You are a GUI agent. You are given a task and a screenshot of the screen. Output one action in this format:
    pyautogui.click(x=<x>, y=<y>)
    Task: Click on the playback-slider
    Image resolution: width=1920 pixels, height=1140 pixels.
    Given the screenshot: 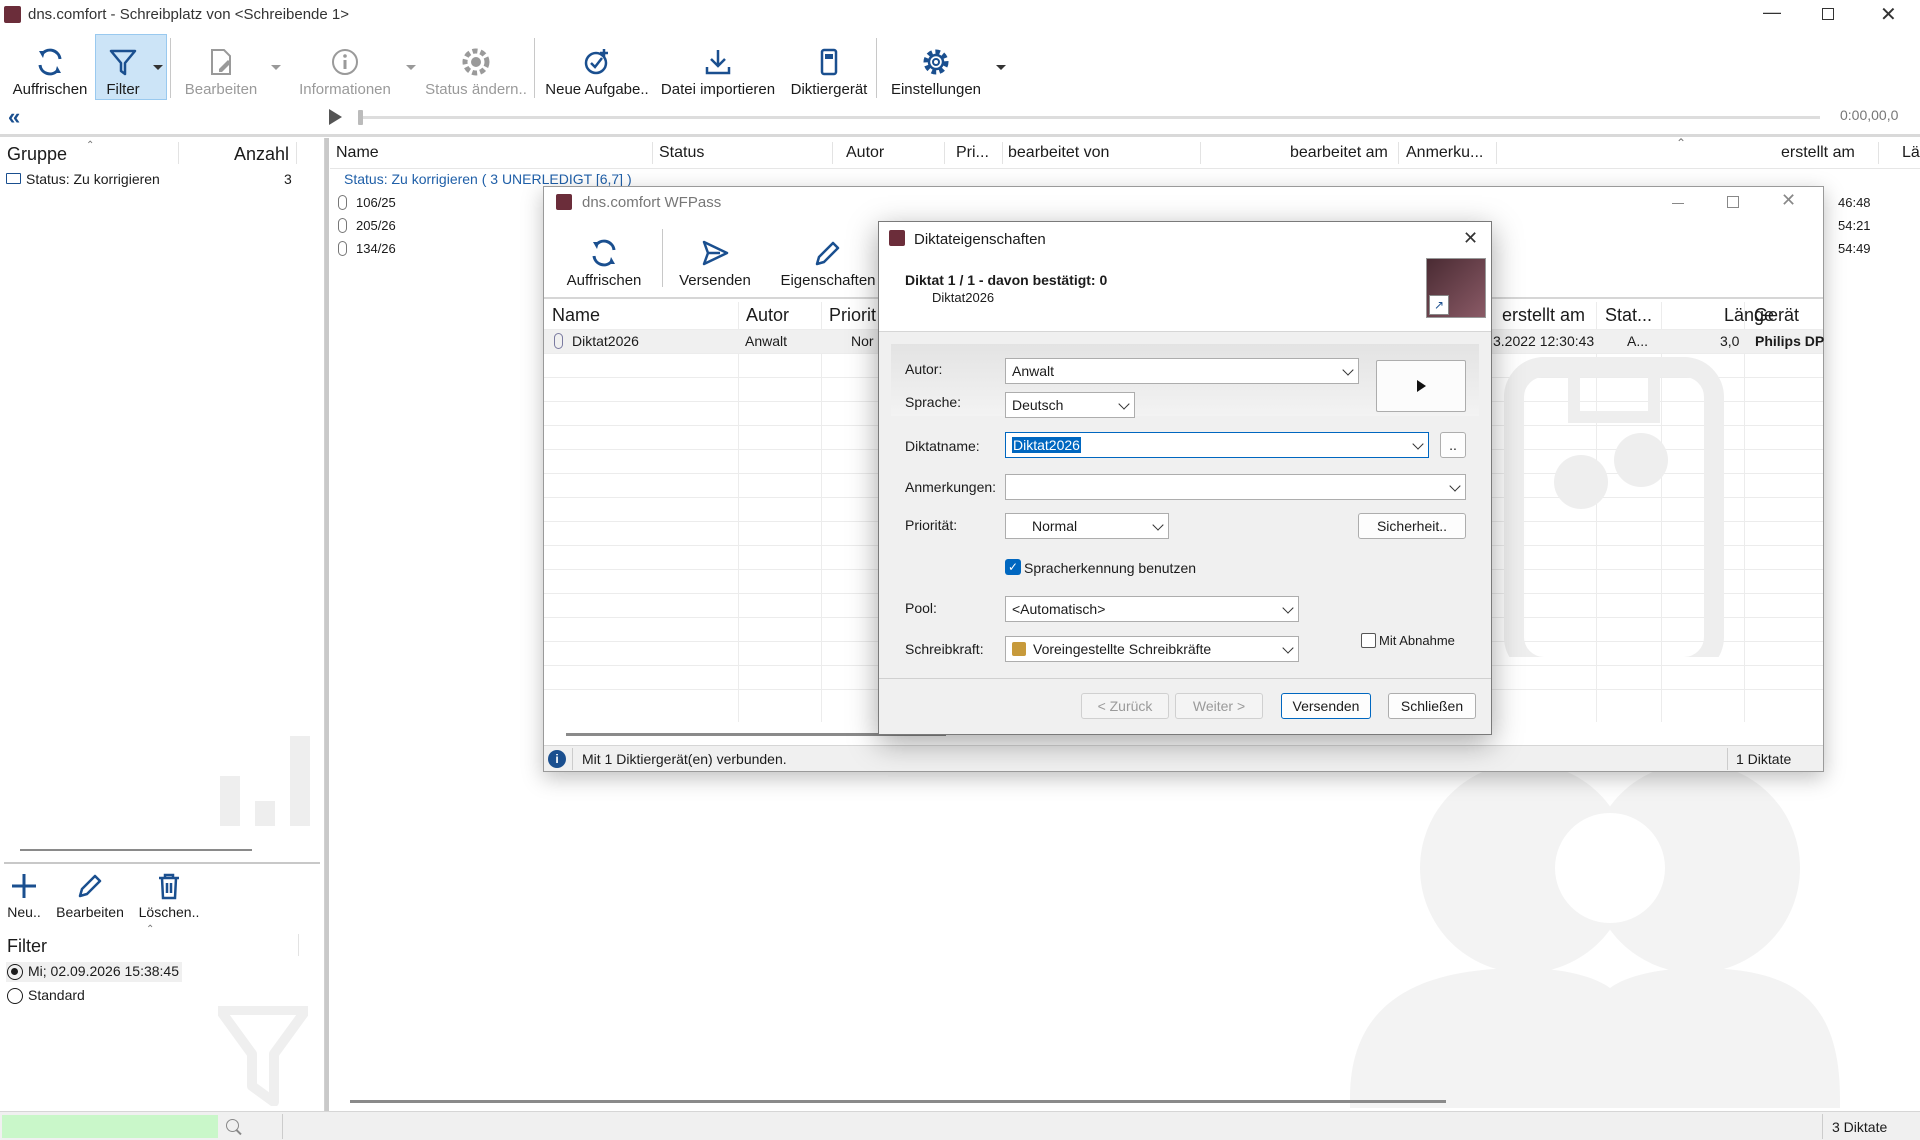 What is the action you would take?
    pyautogui.click(x=1089, y=117)
    